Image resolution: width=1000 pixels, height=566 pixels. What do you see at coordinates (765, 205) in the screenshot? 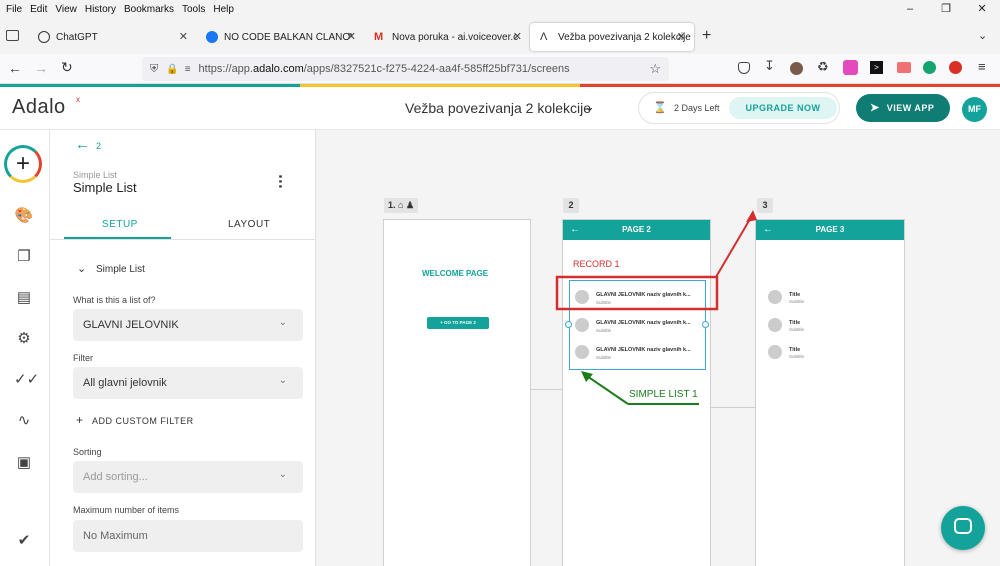
I see `screen-3-label: 3` at bounding box center [765, 205].